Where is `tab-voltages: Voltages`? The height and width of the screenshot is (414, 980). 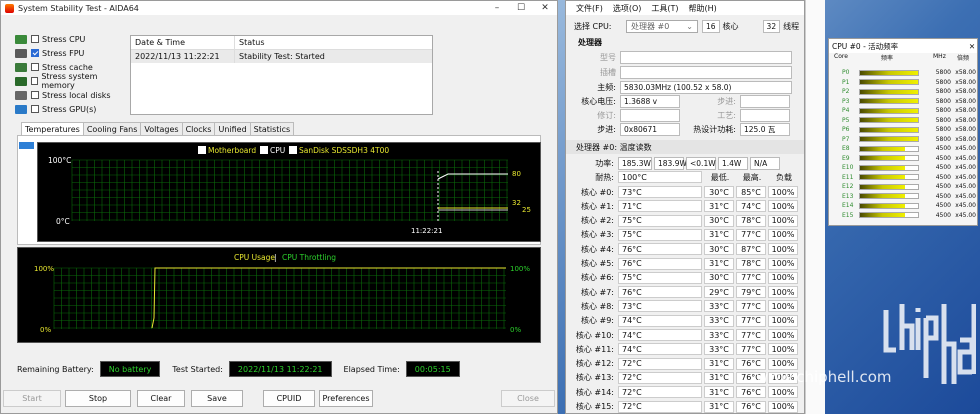 tab-voltages: Voltages is located at coordinates (161, 129).